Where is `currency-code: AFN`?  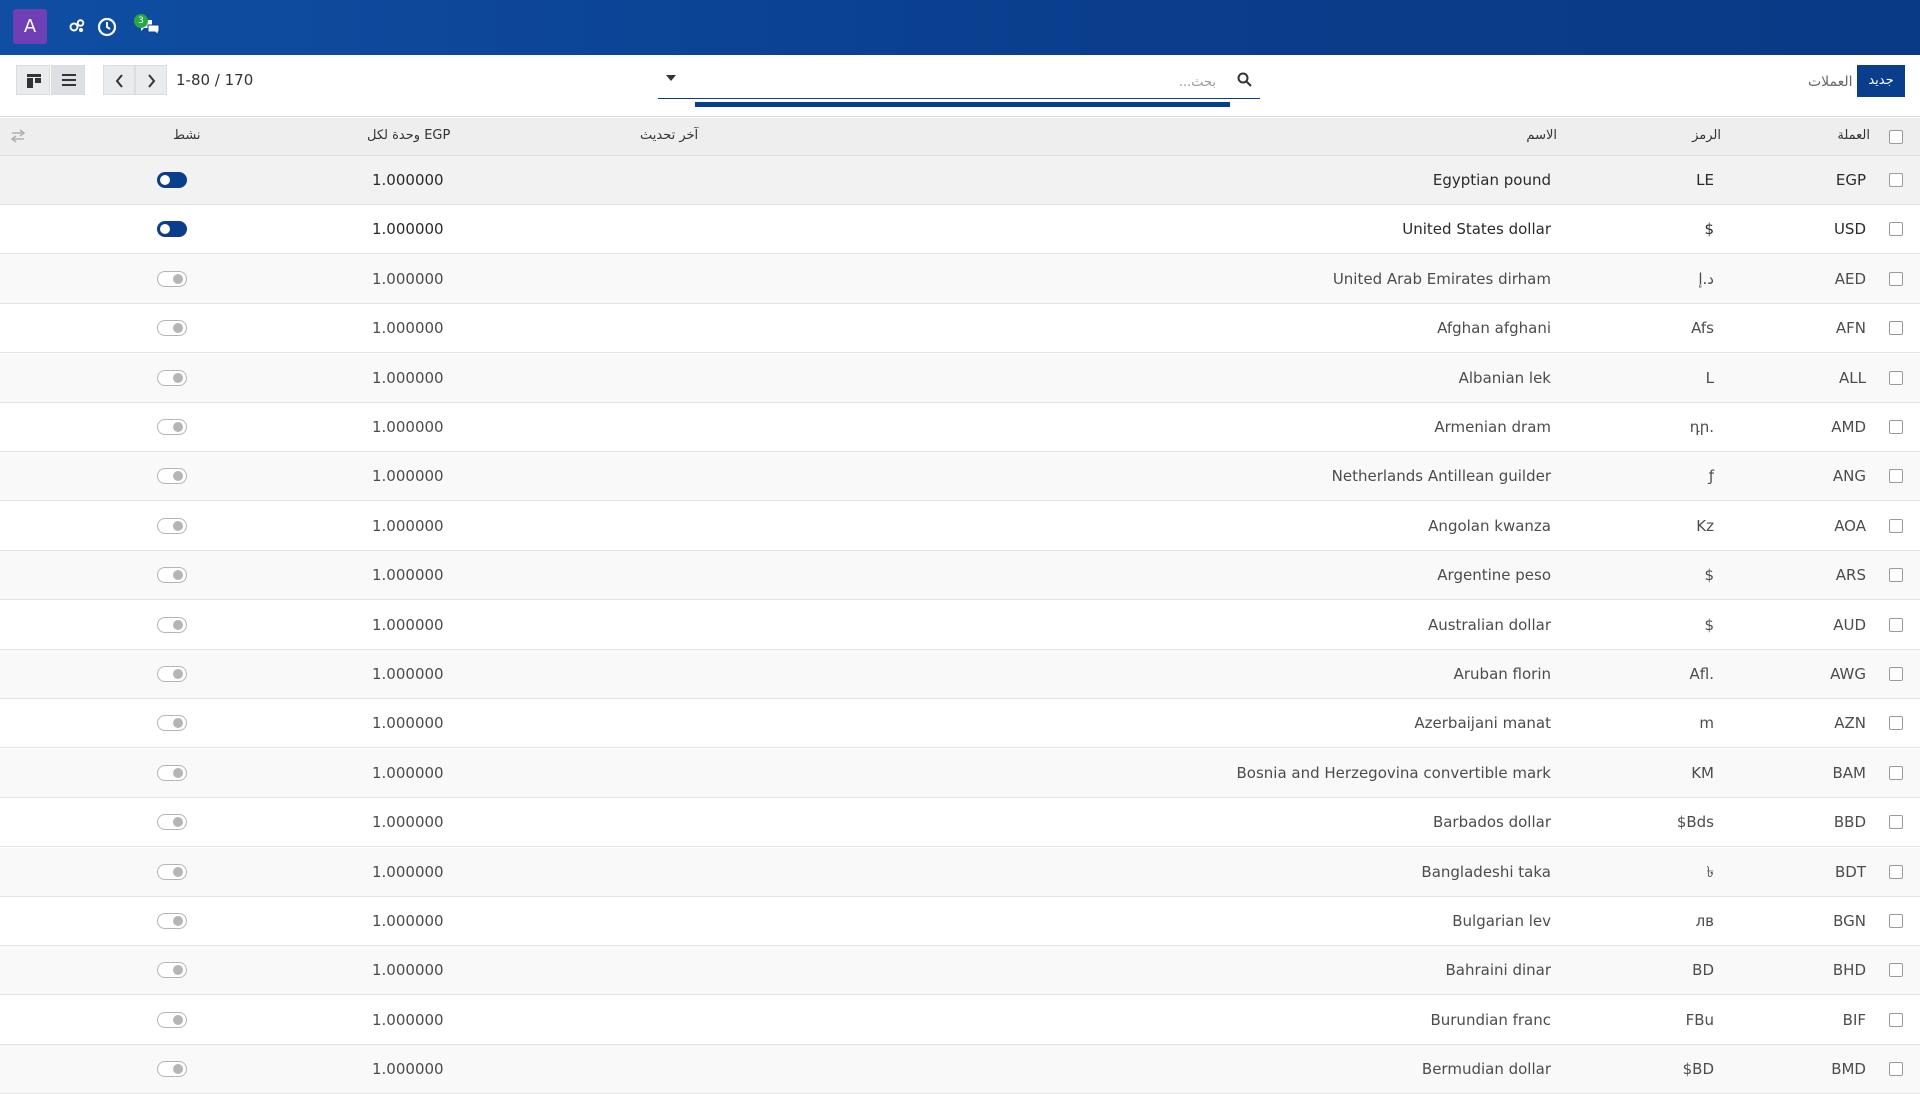
currency-code: AFN is located at coordinates (1850, 328).